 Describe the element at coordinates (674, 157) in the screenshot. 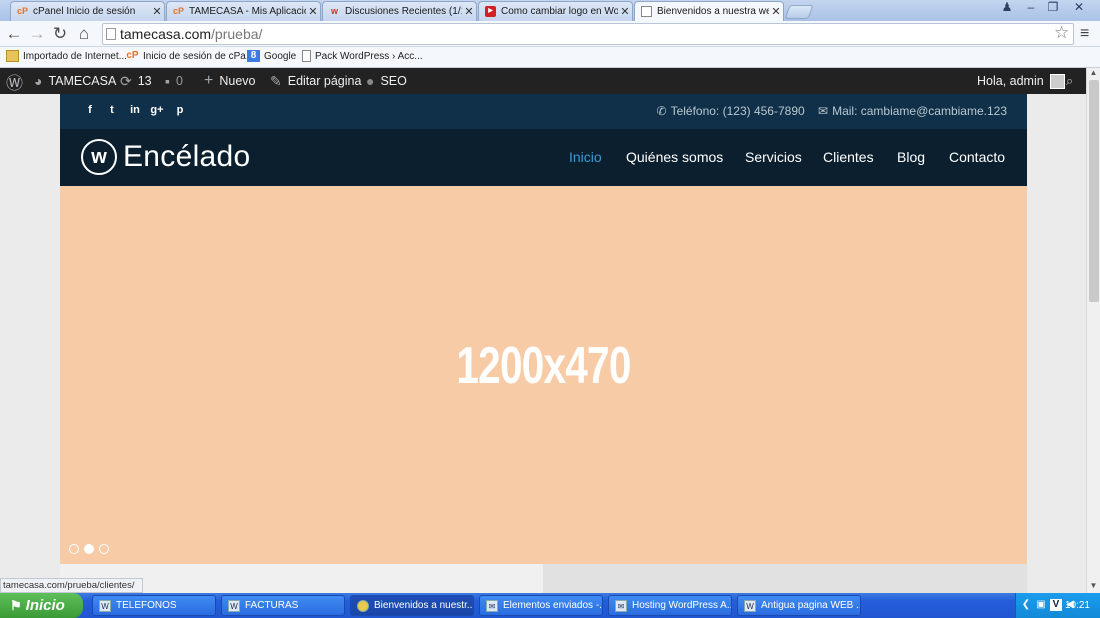

I see `nav-item-quienes-somos: Quiénes somos` at that location.